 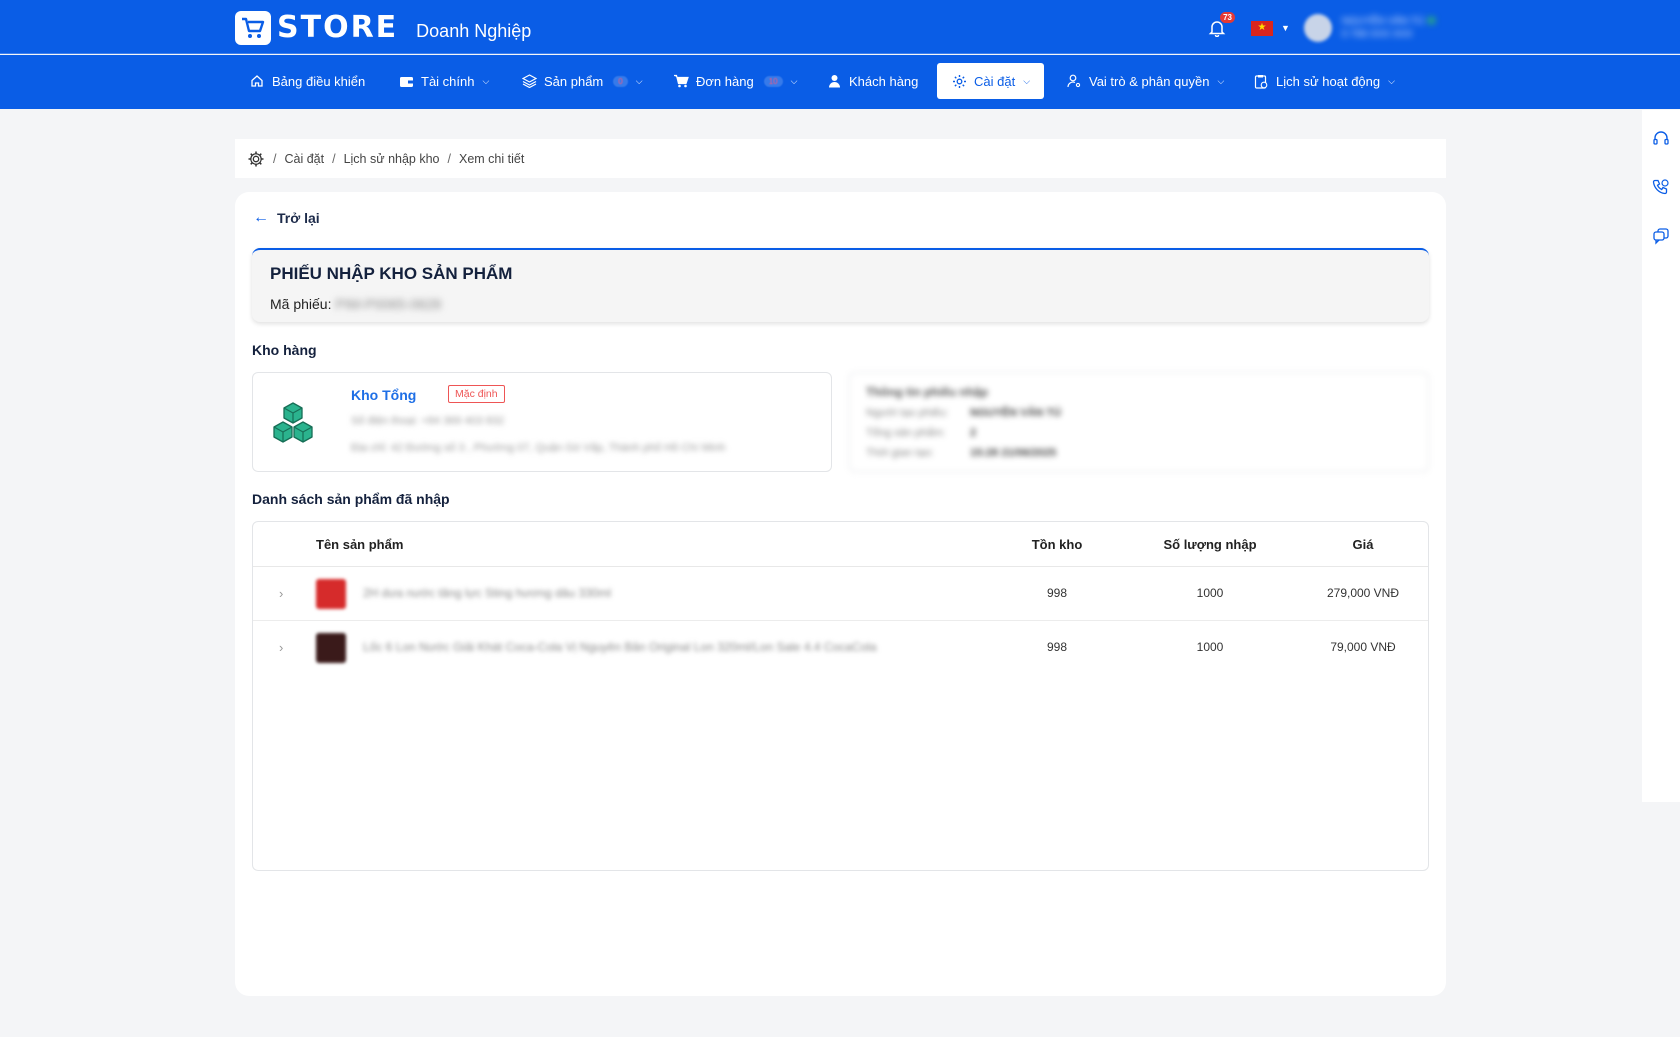 I want to click on warehouse-section-title: Kho hàng, so click(x=284, y=350).